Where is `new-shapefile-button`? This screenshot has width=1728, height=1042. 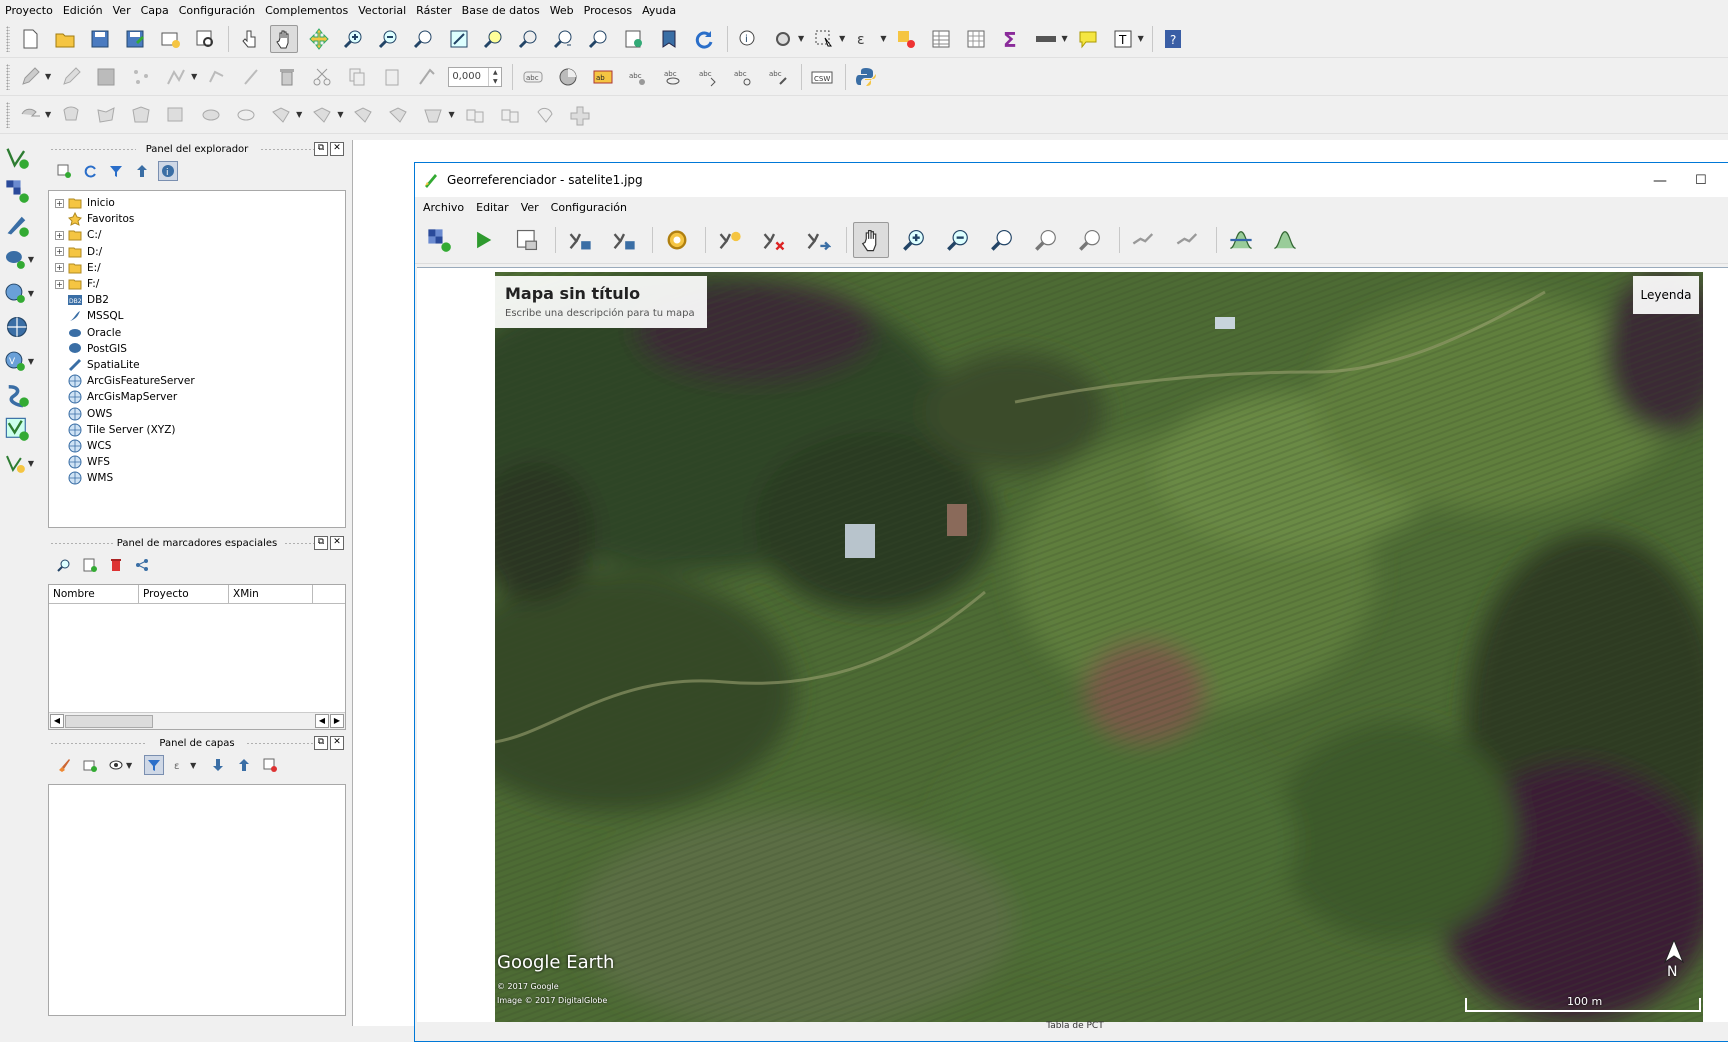
new-shapefile-button is located at coordinates (20, 429).